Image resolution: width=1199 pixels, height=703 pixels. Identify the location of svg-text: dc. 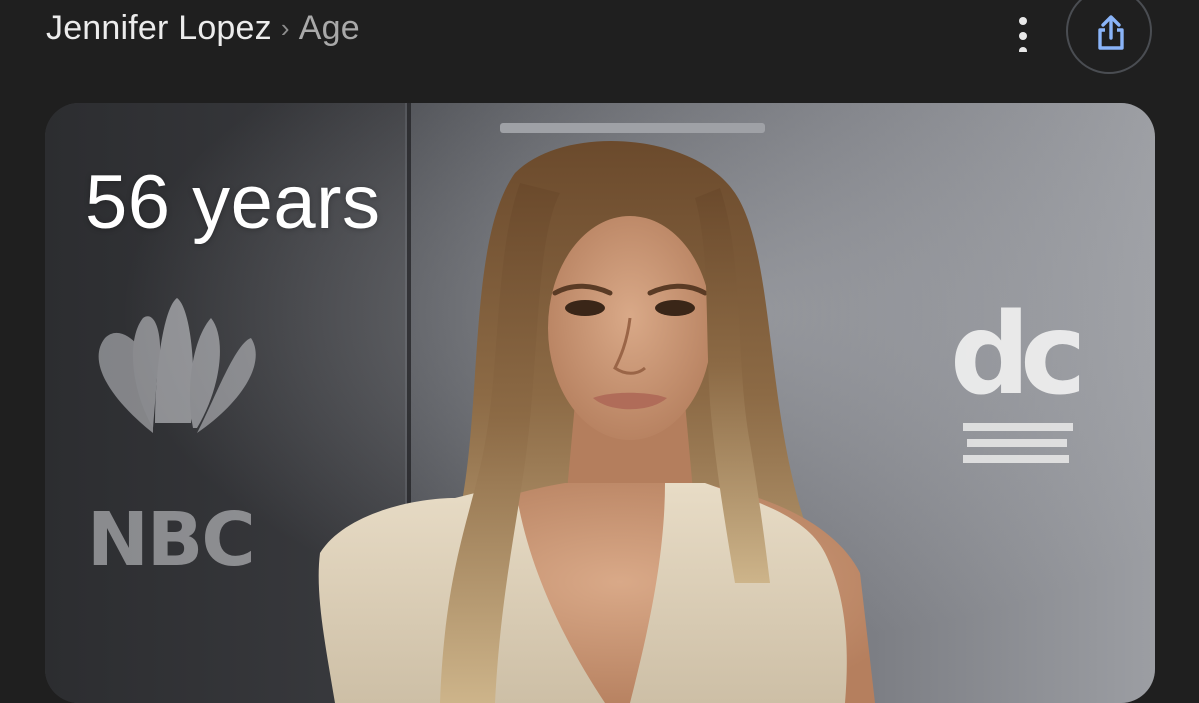
(1014, 355).